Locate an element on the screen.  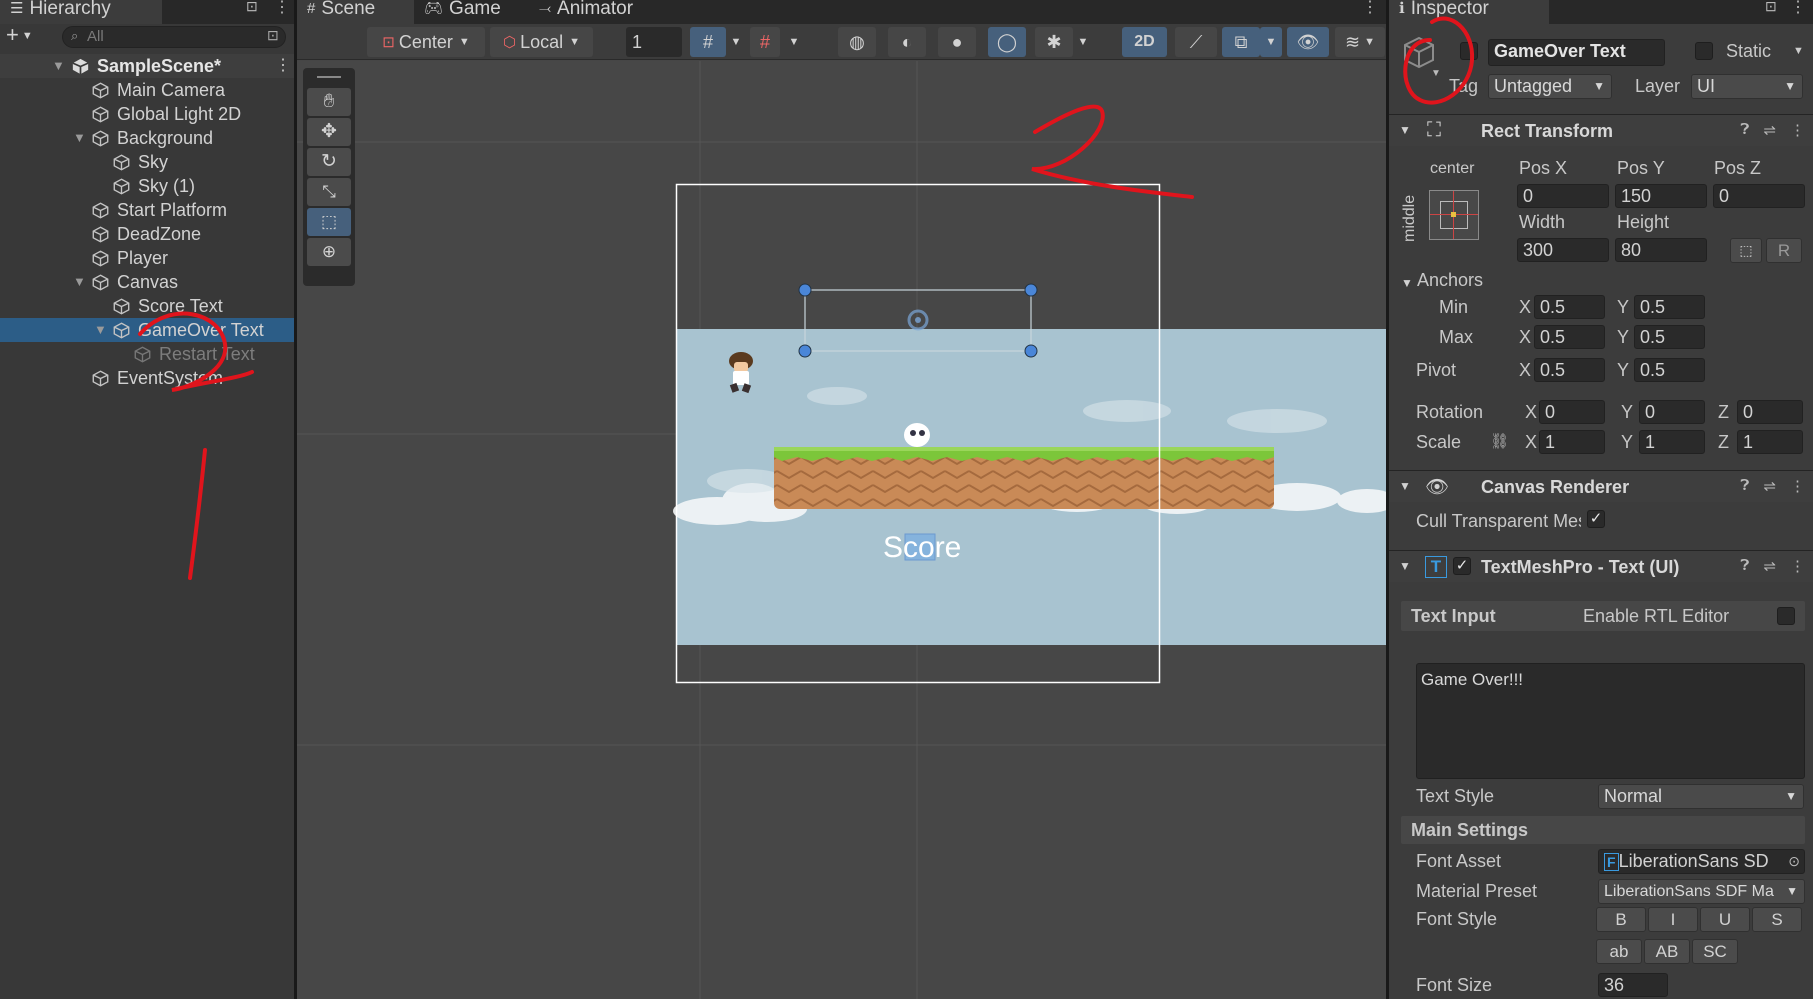
layer-dropdown: UI ▼ is located at coordinates (1747, 86).